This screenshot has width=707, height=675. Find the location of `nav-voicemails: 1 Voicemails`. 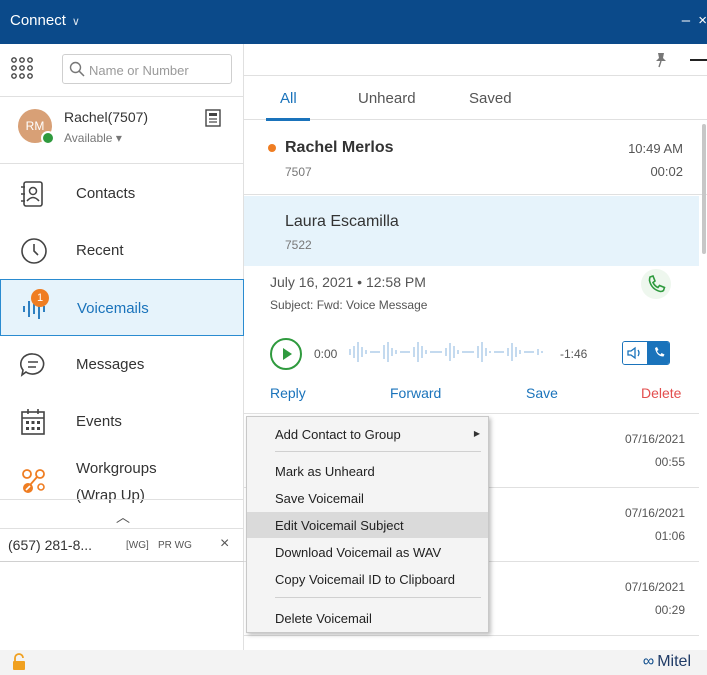

nav-voicemails: 1 Voicemails is located at coordinates (122, 307).